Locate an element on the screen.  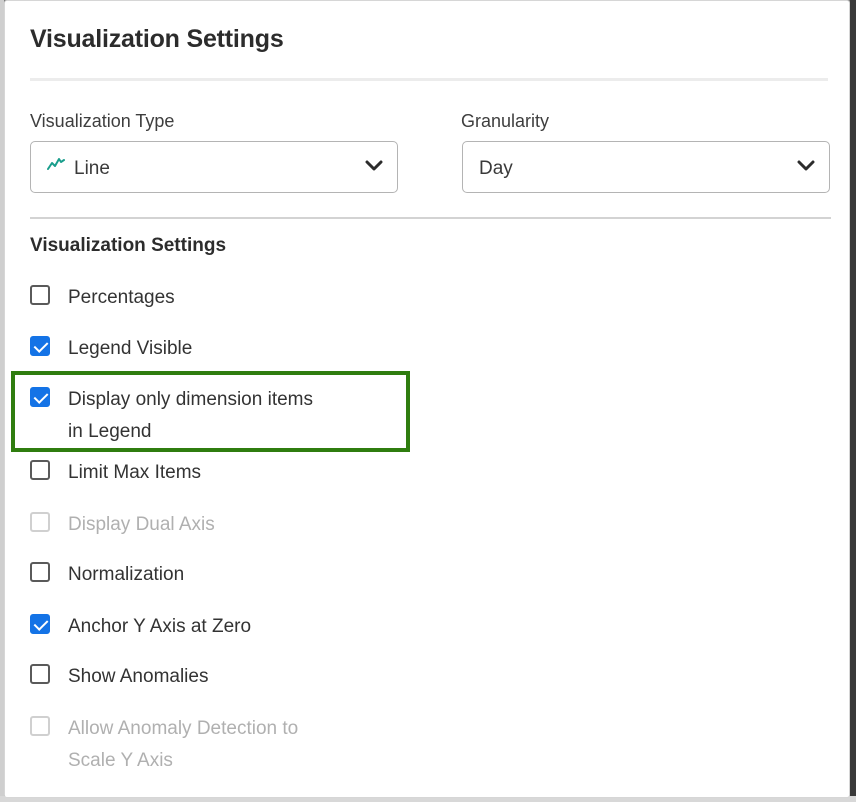
settings-section-title: Visualization Settings is located at coordinates (128, 245).